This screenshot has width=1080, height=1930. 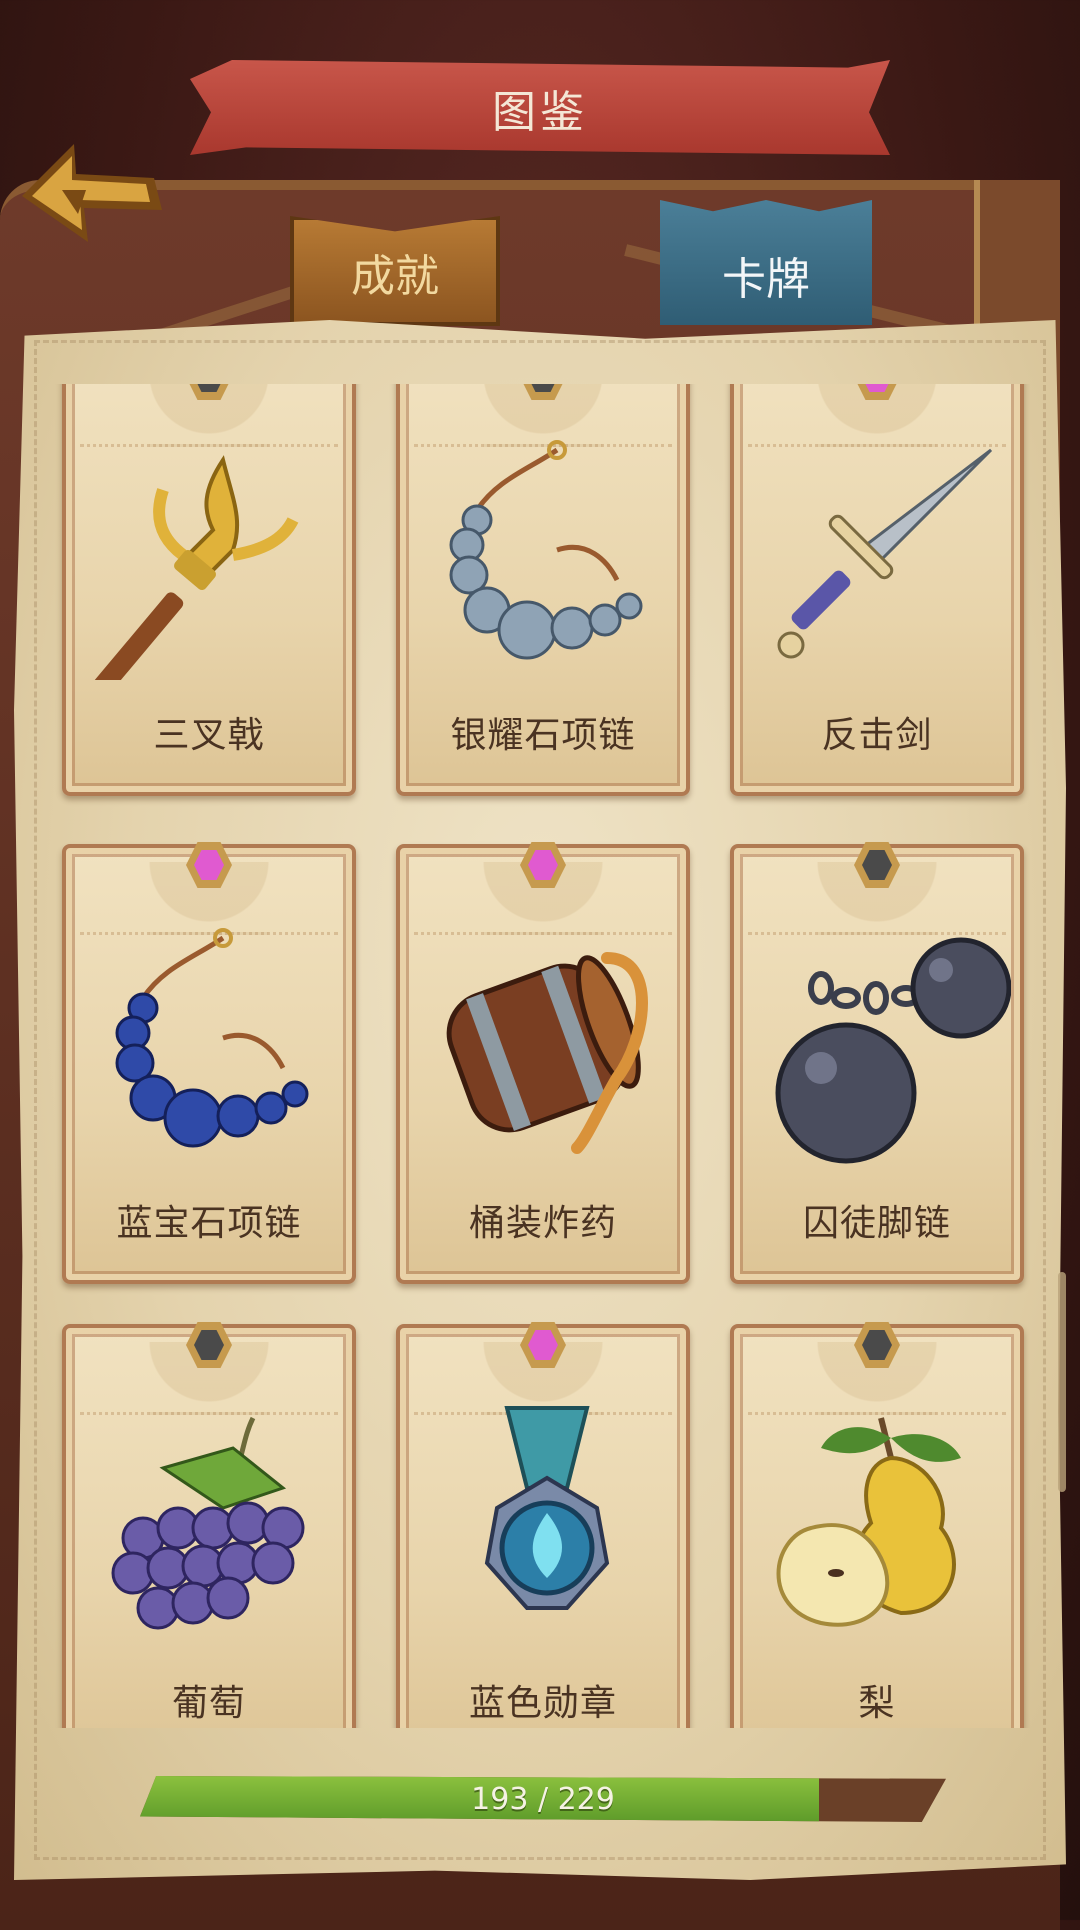 I want to click on card-sapphire-necklace: 蓝宝石项链, so click(x=209, y=1063).